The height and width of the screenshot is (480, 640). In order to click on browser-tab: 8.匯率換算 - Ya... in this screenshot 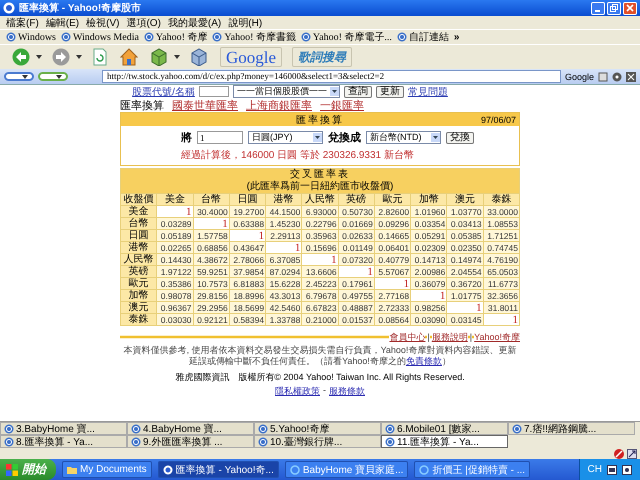, I will do `click(63, 441)`.